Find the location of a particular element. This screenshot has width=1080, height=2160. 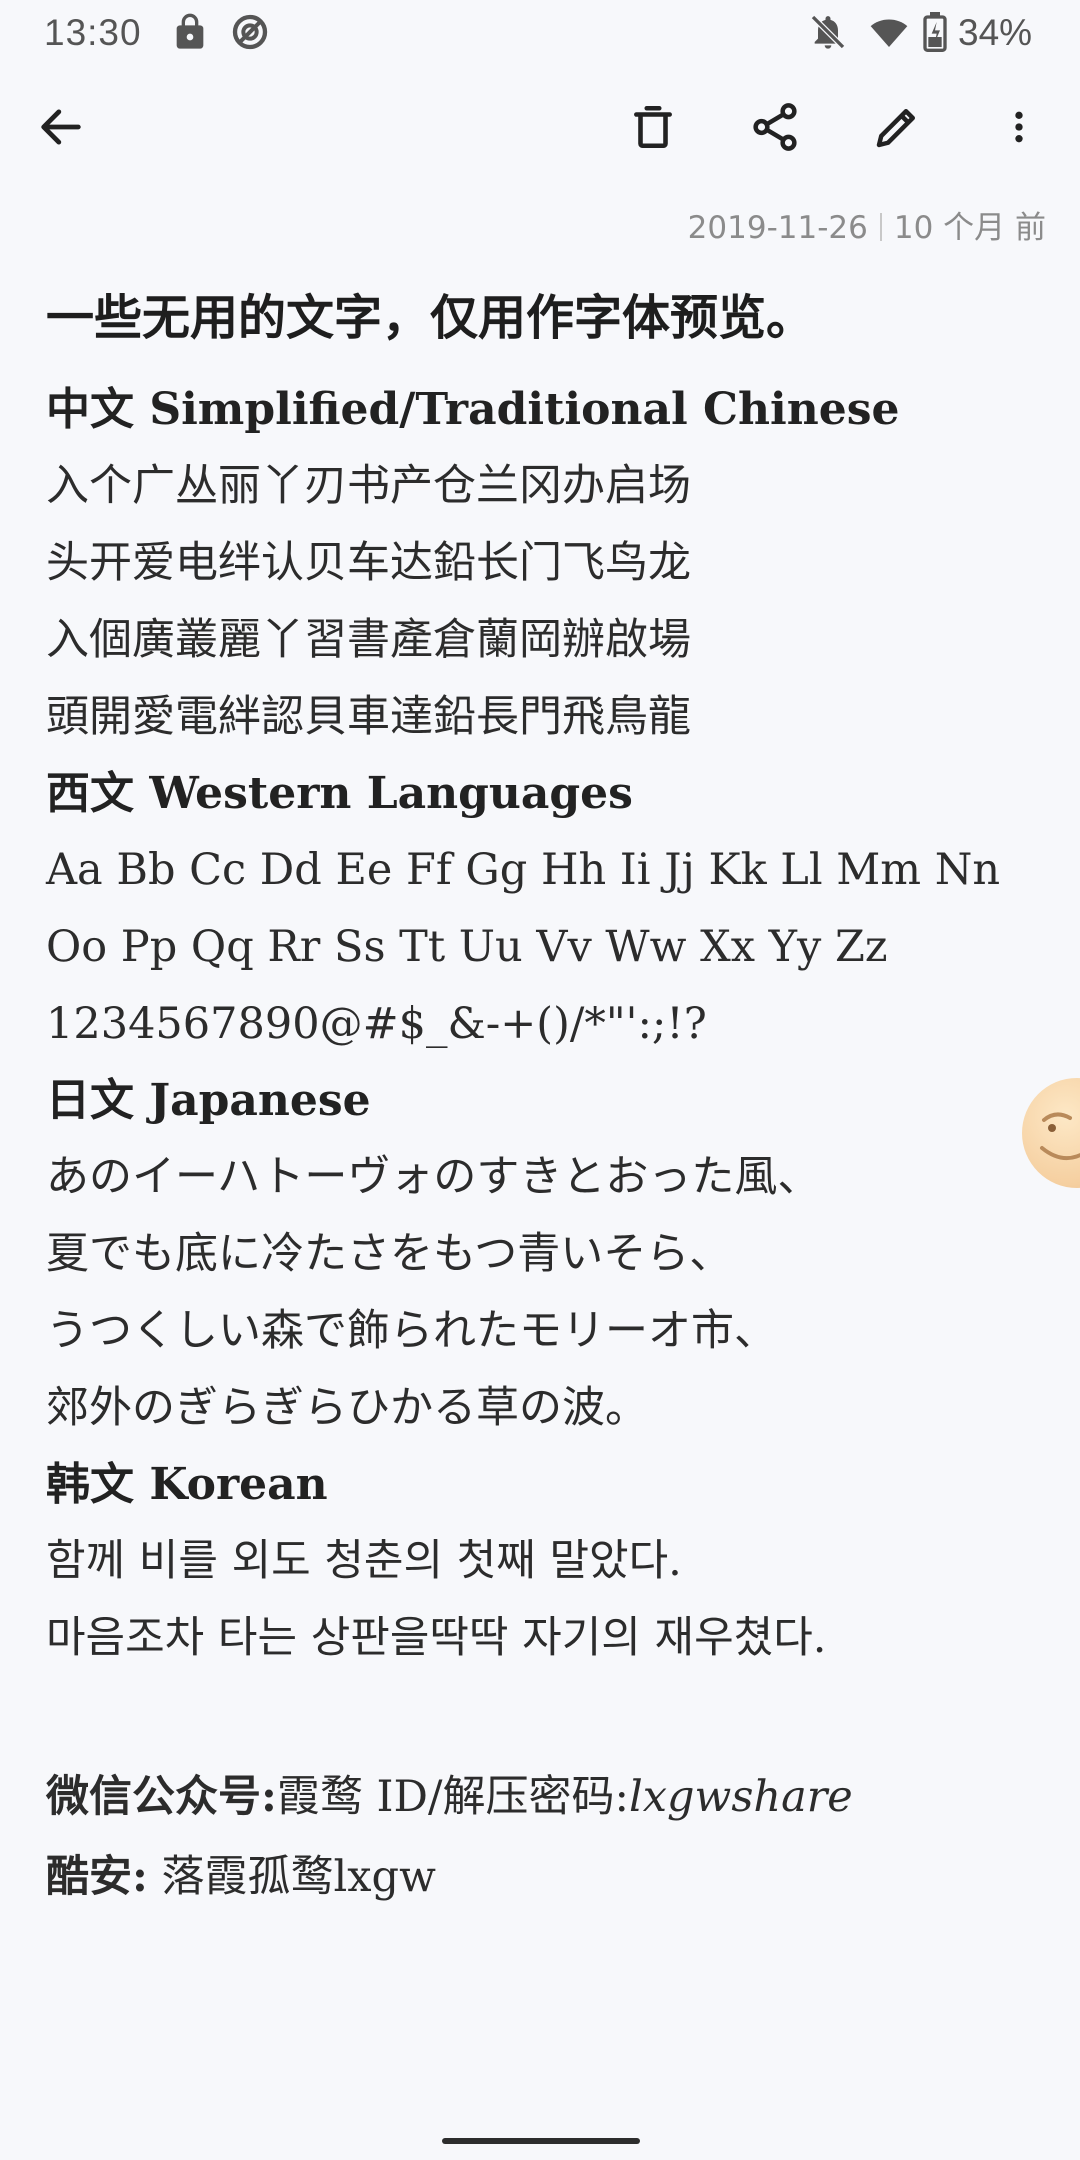

status-time: 13:30 is located at coordinates (93, 32).